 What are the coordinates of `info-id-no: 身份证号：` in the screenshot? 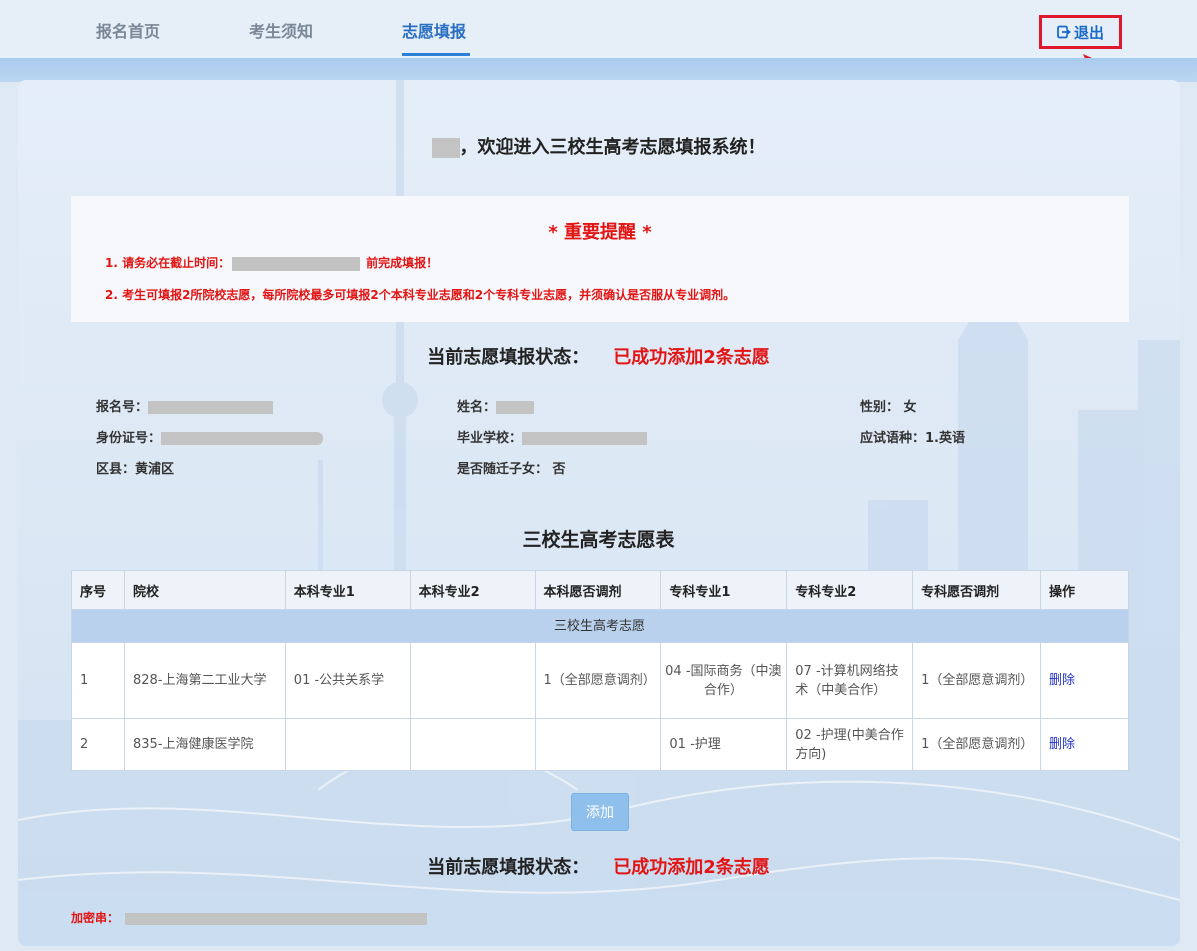 It's located at (210, 436).